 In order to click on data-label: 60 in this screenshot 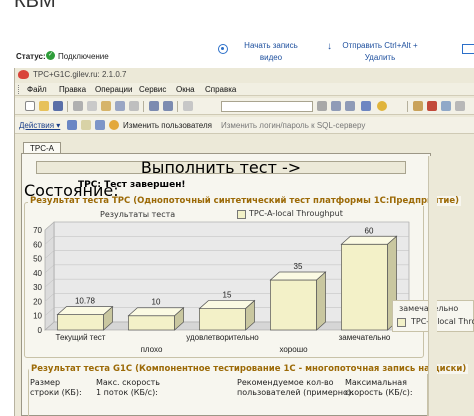, I will do `click(369, 230)`.